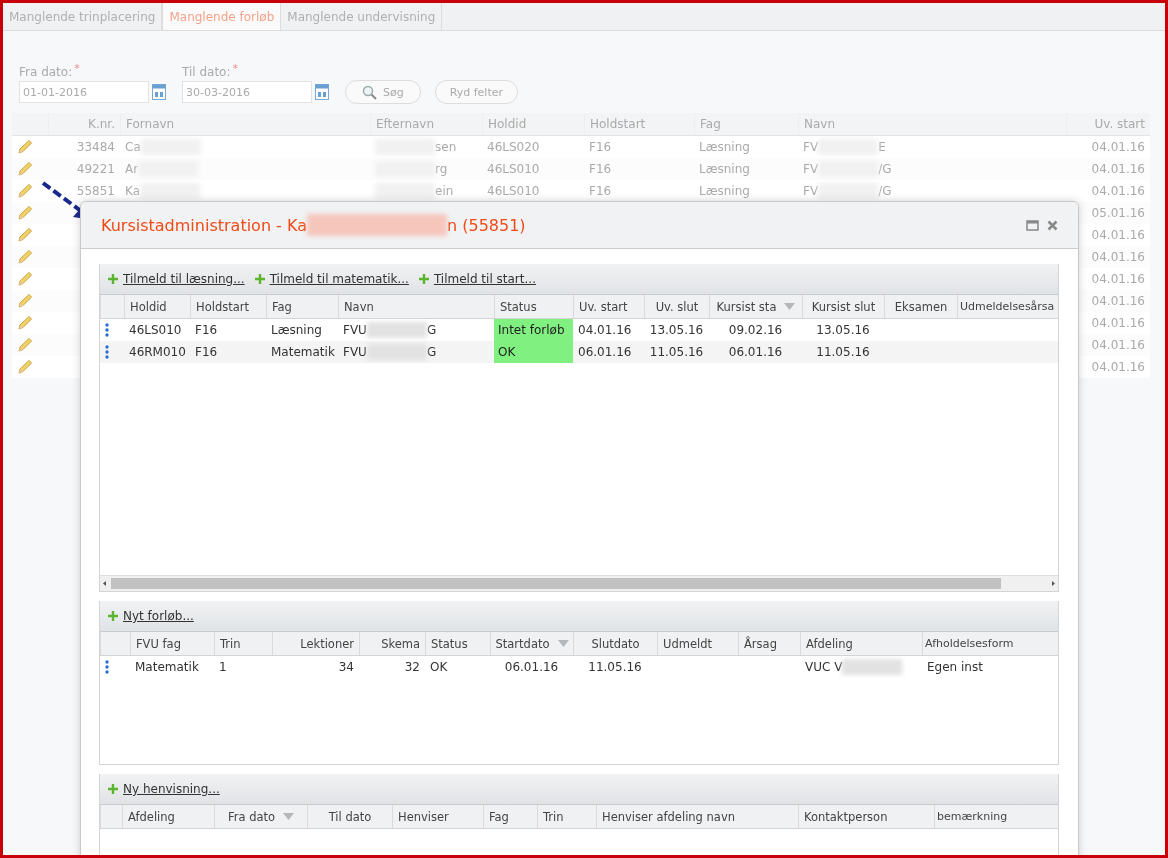  Describe the element at coordinates (369, 92) in the screenshot. I see `search-icon` at that location.